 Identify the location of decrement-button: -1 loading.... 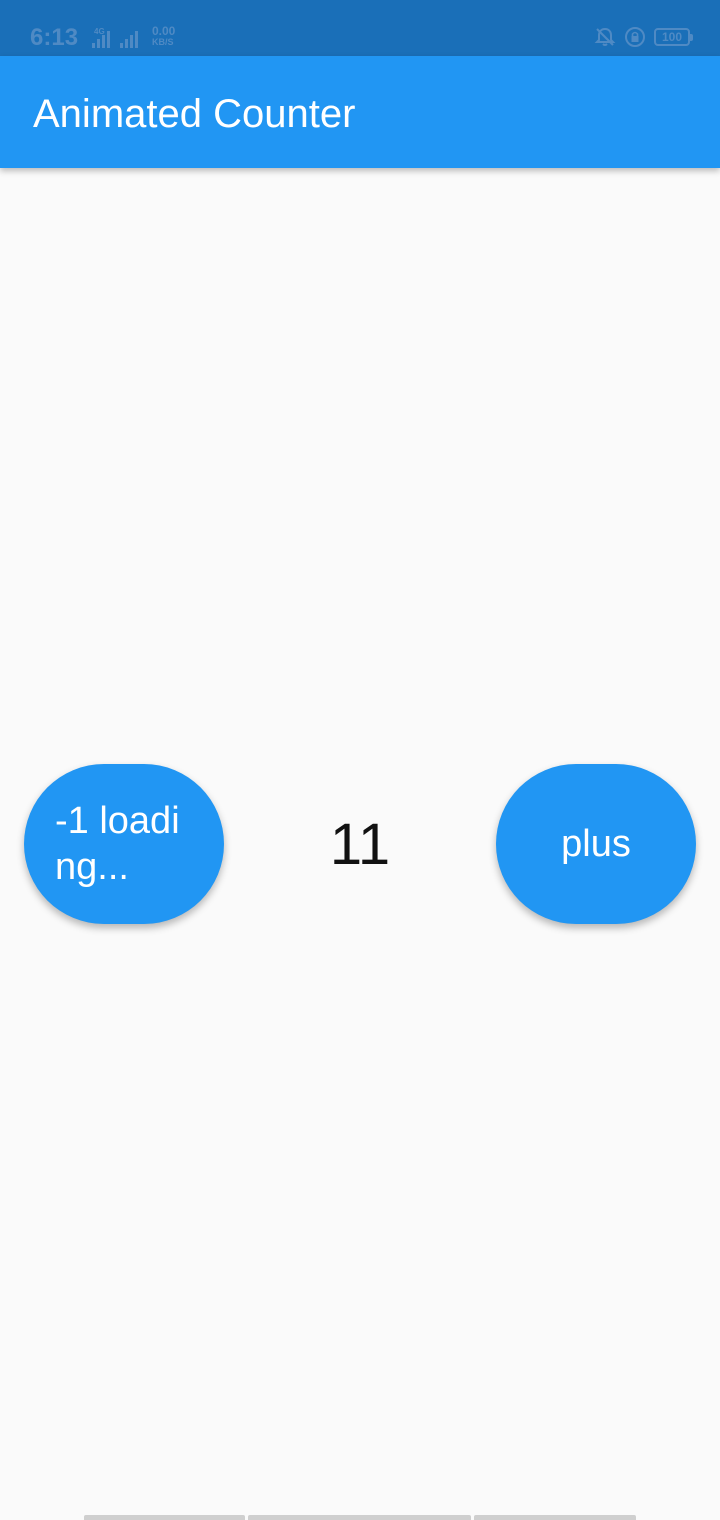
(124, 844).